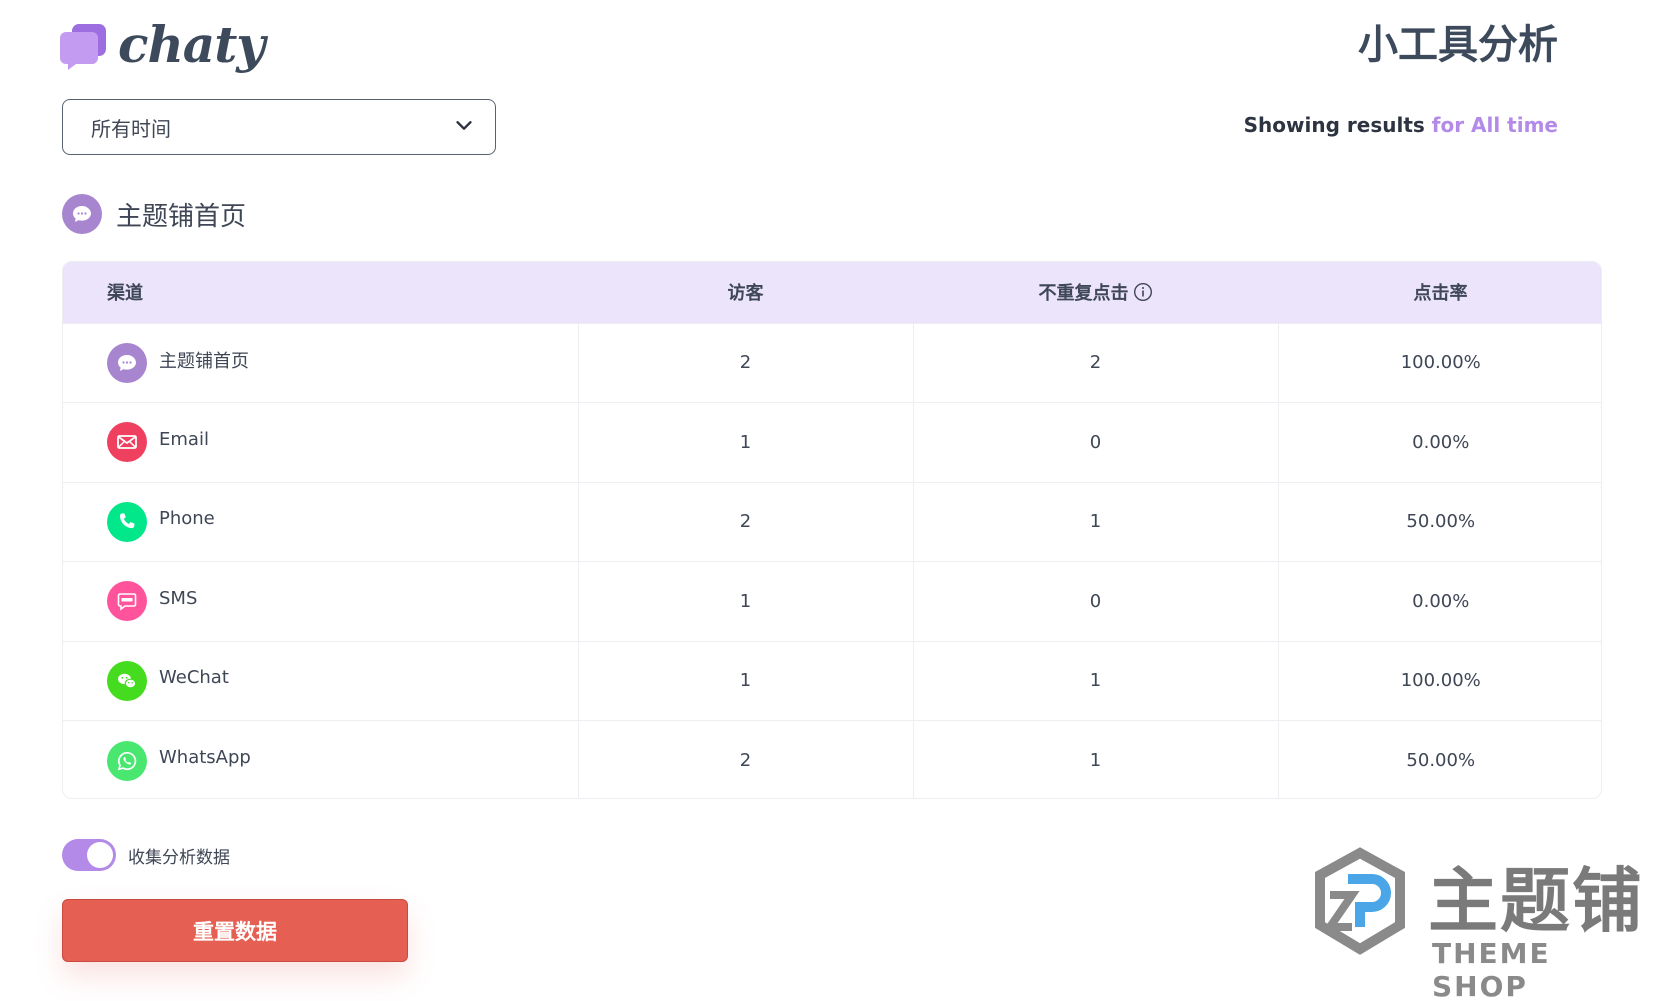 The image size is (1666, 1001). Describe the element at coordinates (84, 47) in the screenshot. I see `chaty-logo-icon` at that location.